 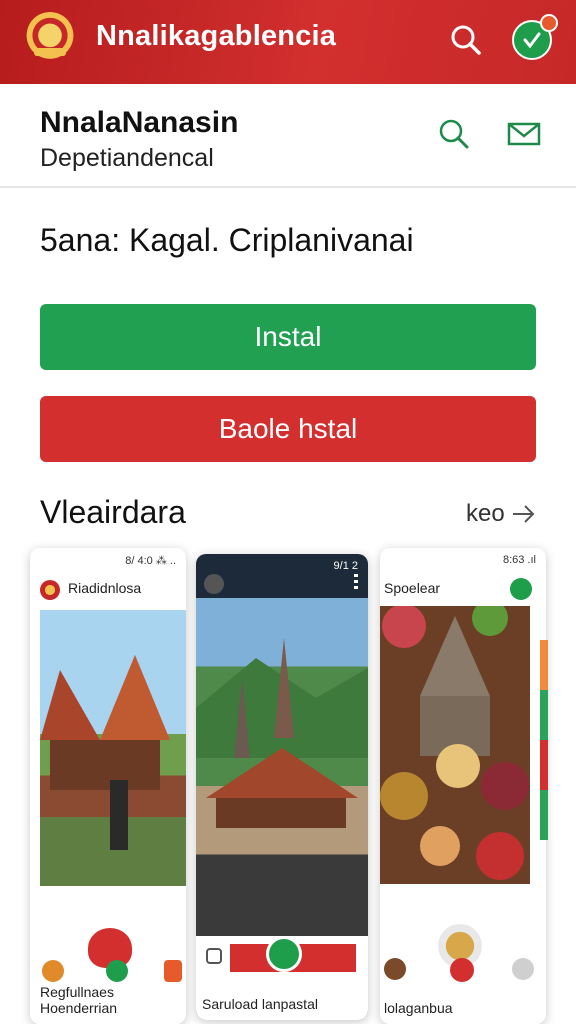 I want to click on app-subtitle: 5ana: Kagal. Criplanivanai, so click(x=227, y=240).